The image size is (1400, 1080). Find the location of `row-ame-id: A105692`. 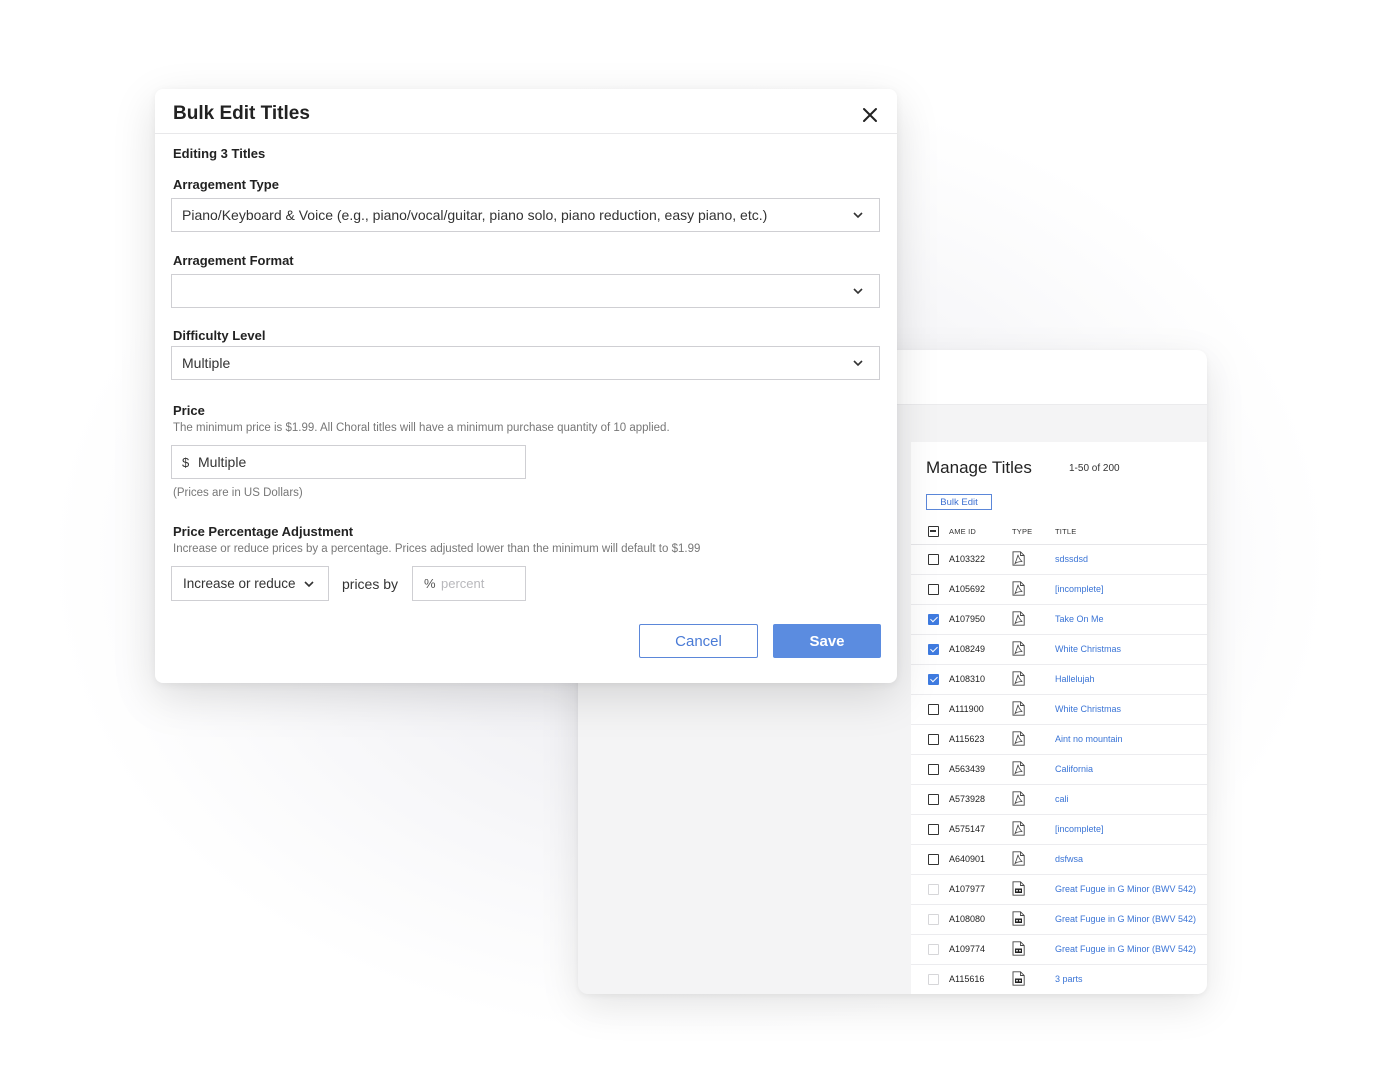

row-ame-id: A105692 is located at coordinates (967, 589).